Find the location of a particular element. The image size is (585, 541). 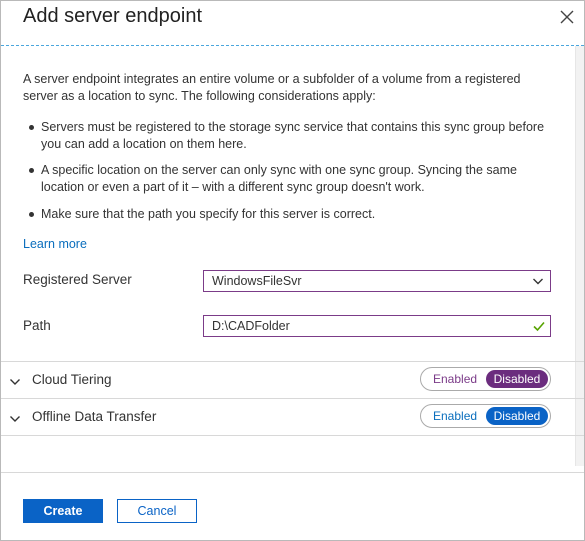

offline-data-transfer-toggle: Enabled Disabled is located at coordinates (485, 416).